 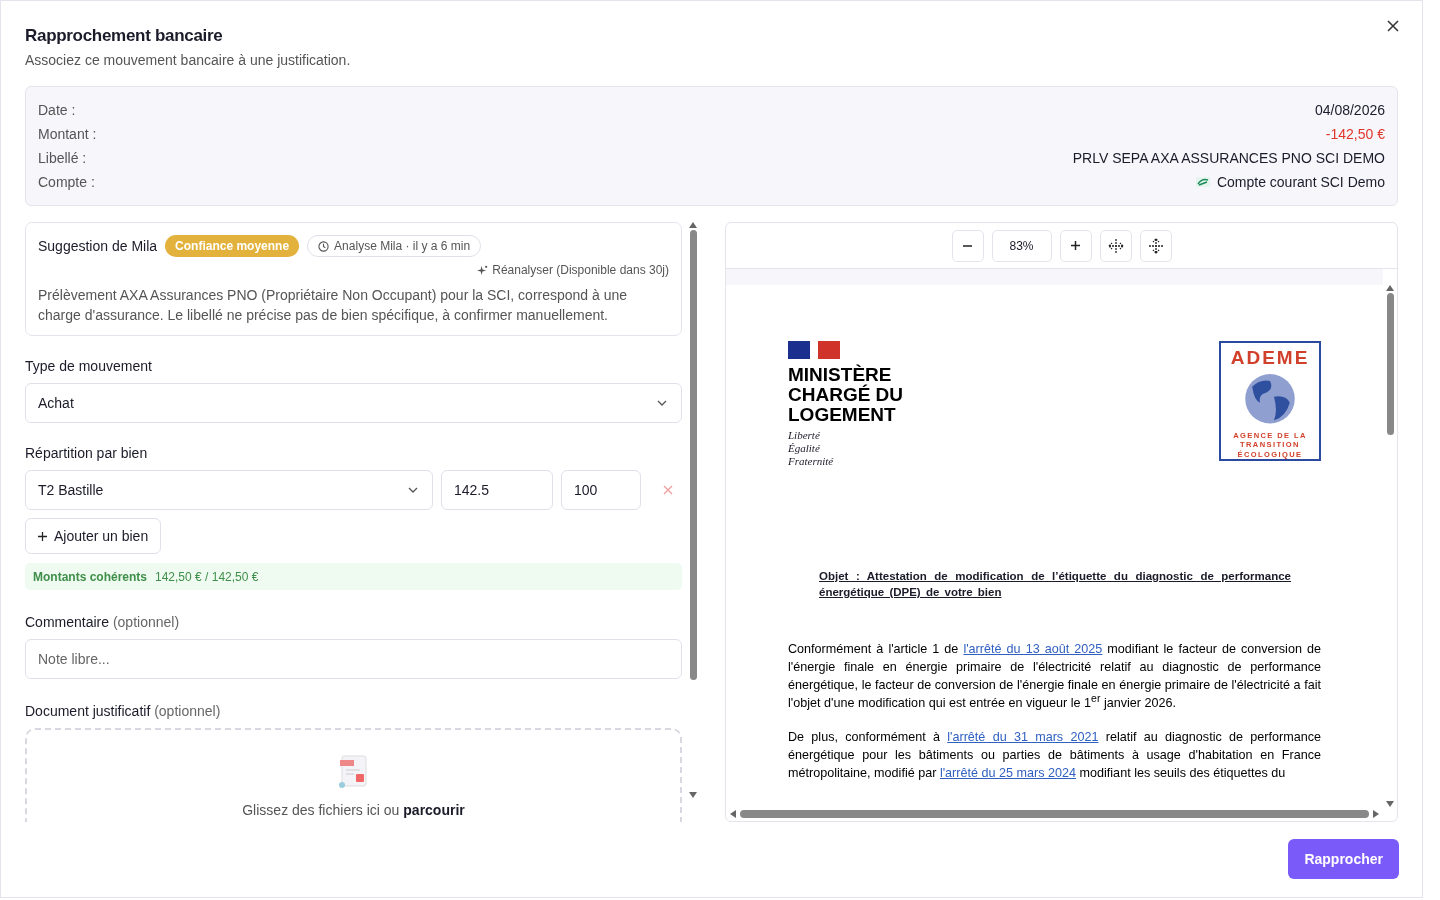 What do you see at coordinates (353, 403) in the screenshot?
I see `movement-type-select: Achat` at bounding box center [353, 403].